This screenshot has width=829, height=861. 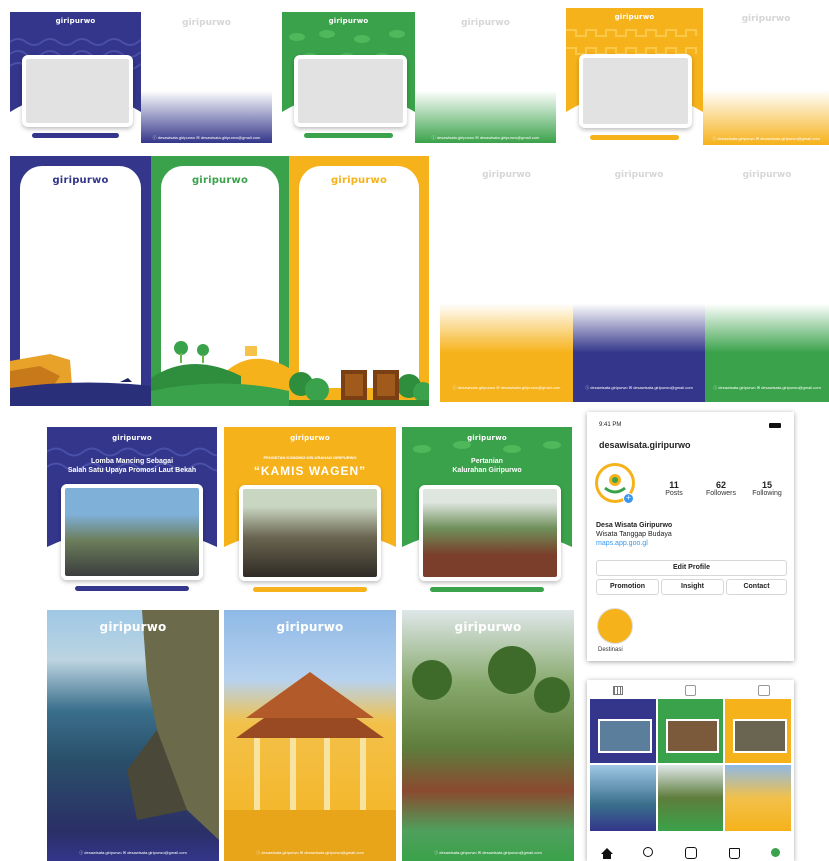 What do you see at coordinates (721, 493) in the screenshot?
I see `followers-label: Followers` at bounding box center [721, 493].